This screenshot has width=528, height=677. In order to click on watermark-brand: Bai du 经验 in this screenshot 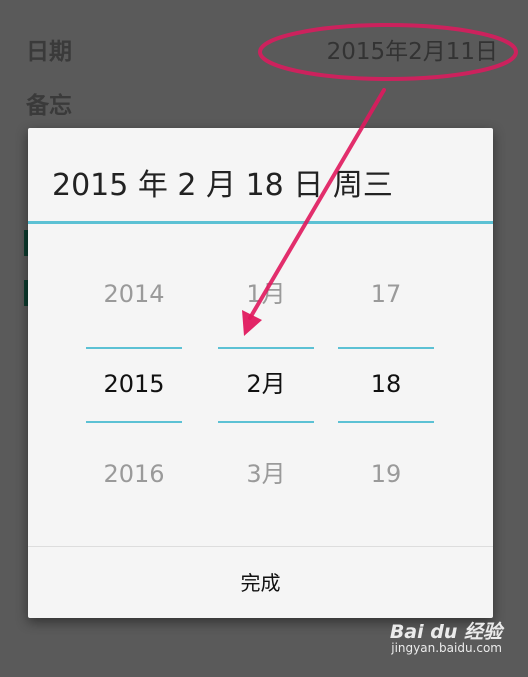, I will do `click(445, 632)`.